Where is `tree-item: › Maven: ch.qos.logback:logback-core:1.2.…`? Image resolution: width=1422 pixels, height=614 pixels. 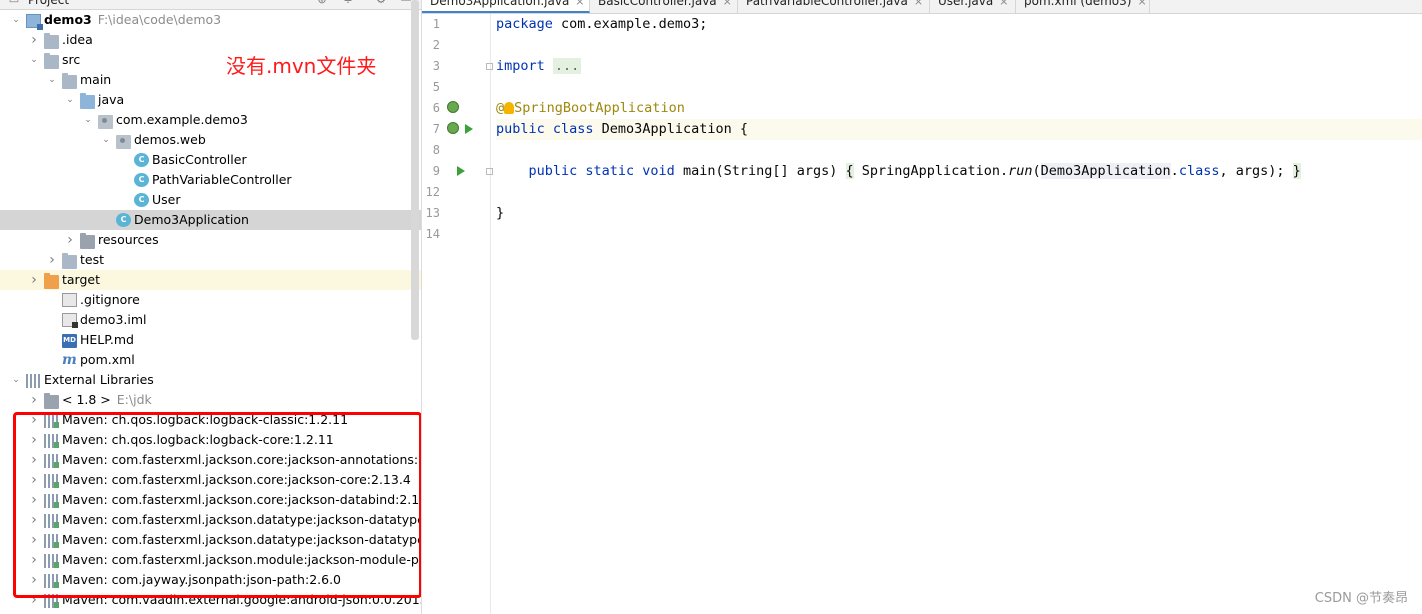
tree-item: › Maven: ch.qos.logback:logback-core:1.2.… is located at coordinates (210, 440).